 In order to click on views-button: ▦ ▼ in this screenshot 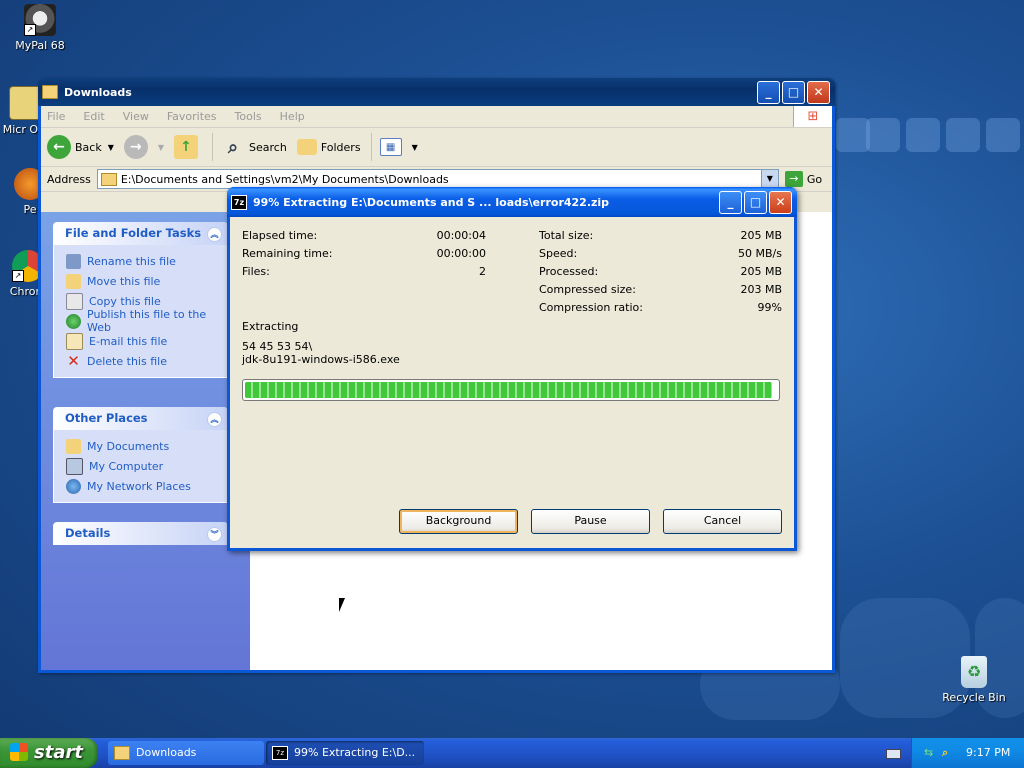, I will do `click(398, 147)`.